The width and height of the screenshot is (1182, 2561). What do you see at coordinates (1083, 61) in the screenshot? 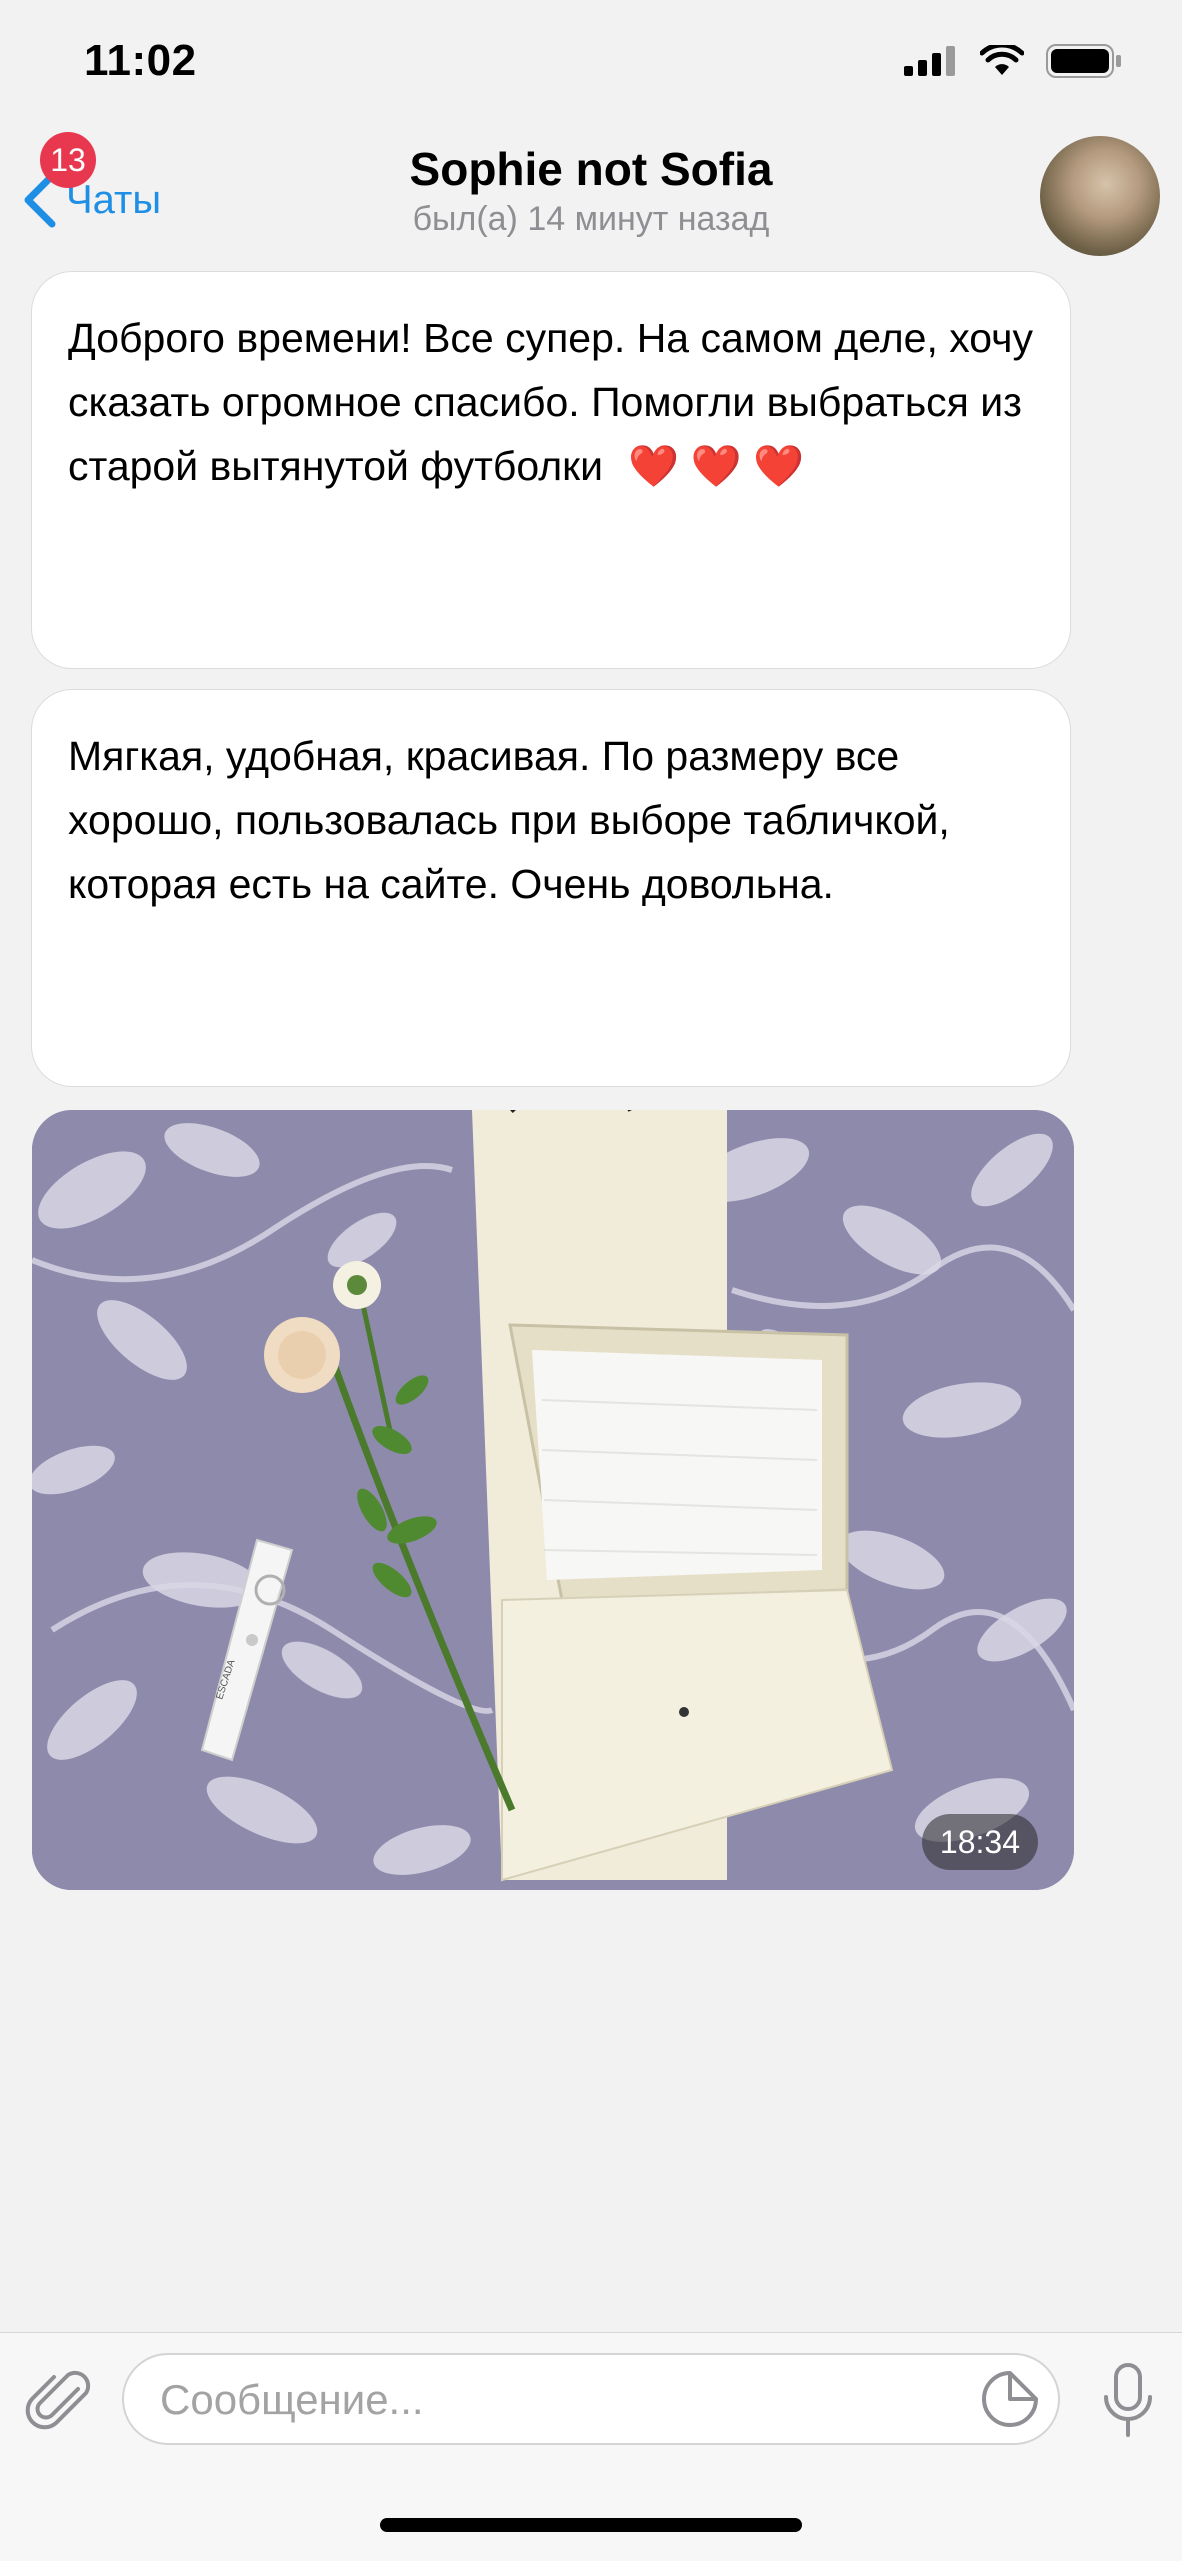
I see `battery-icon` at bounding box center [1083, 61].